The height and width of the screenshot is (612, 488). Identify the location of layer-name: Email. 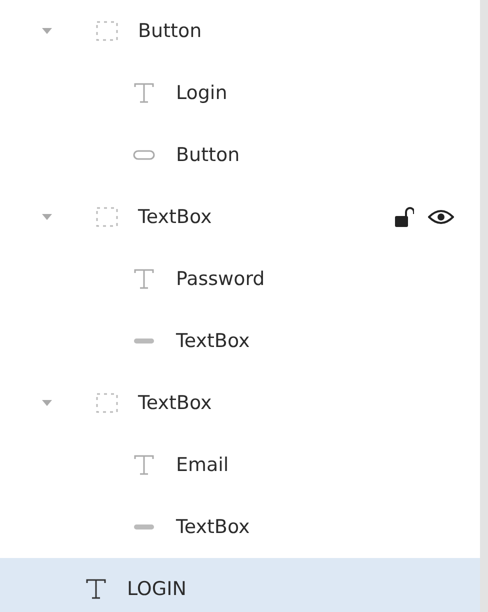
(202, 465).